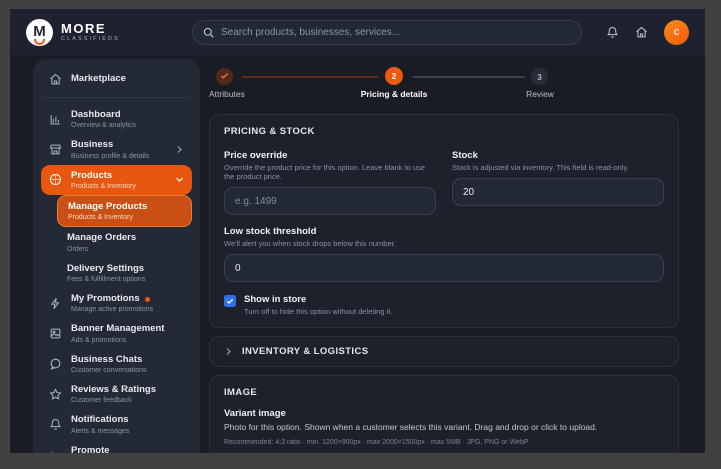 The image size is (721, 469). Describe the element at coordinates (116, 446) in the screenshot. I see `sidebar-item-promote: Promote` at that location.